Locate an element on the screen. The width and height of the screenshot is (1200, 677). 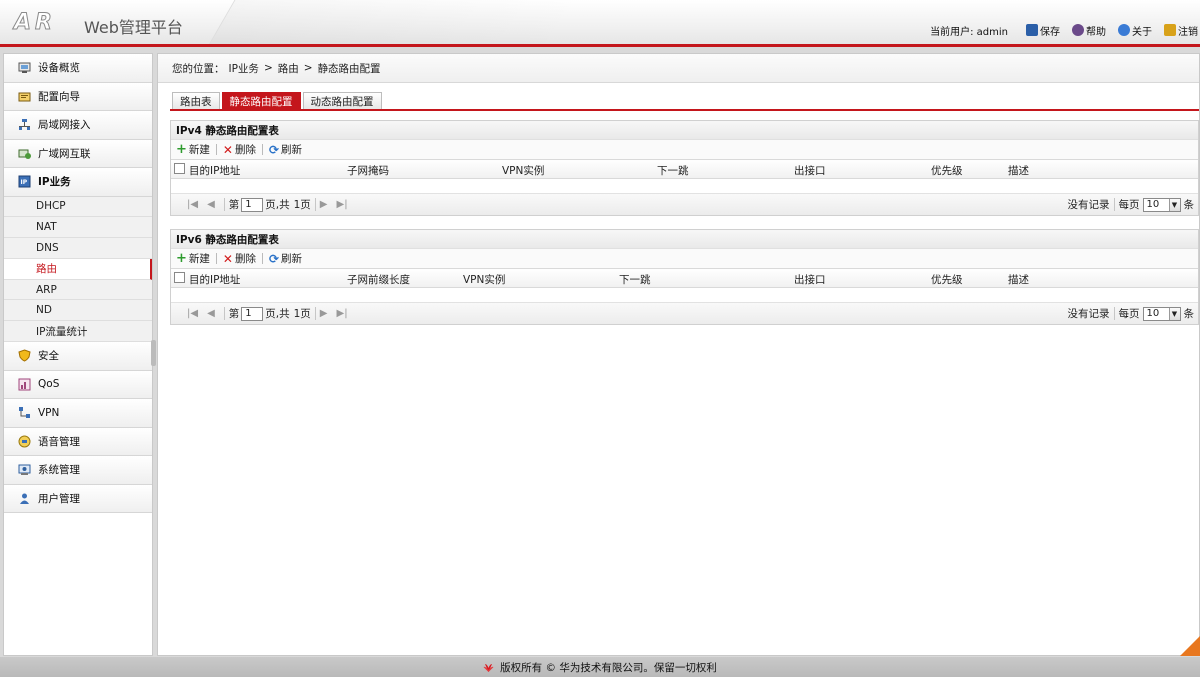
ipv6-new-button: + 新建 is located at coordinates (193, 258).